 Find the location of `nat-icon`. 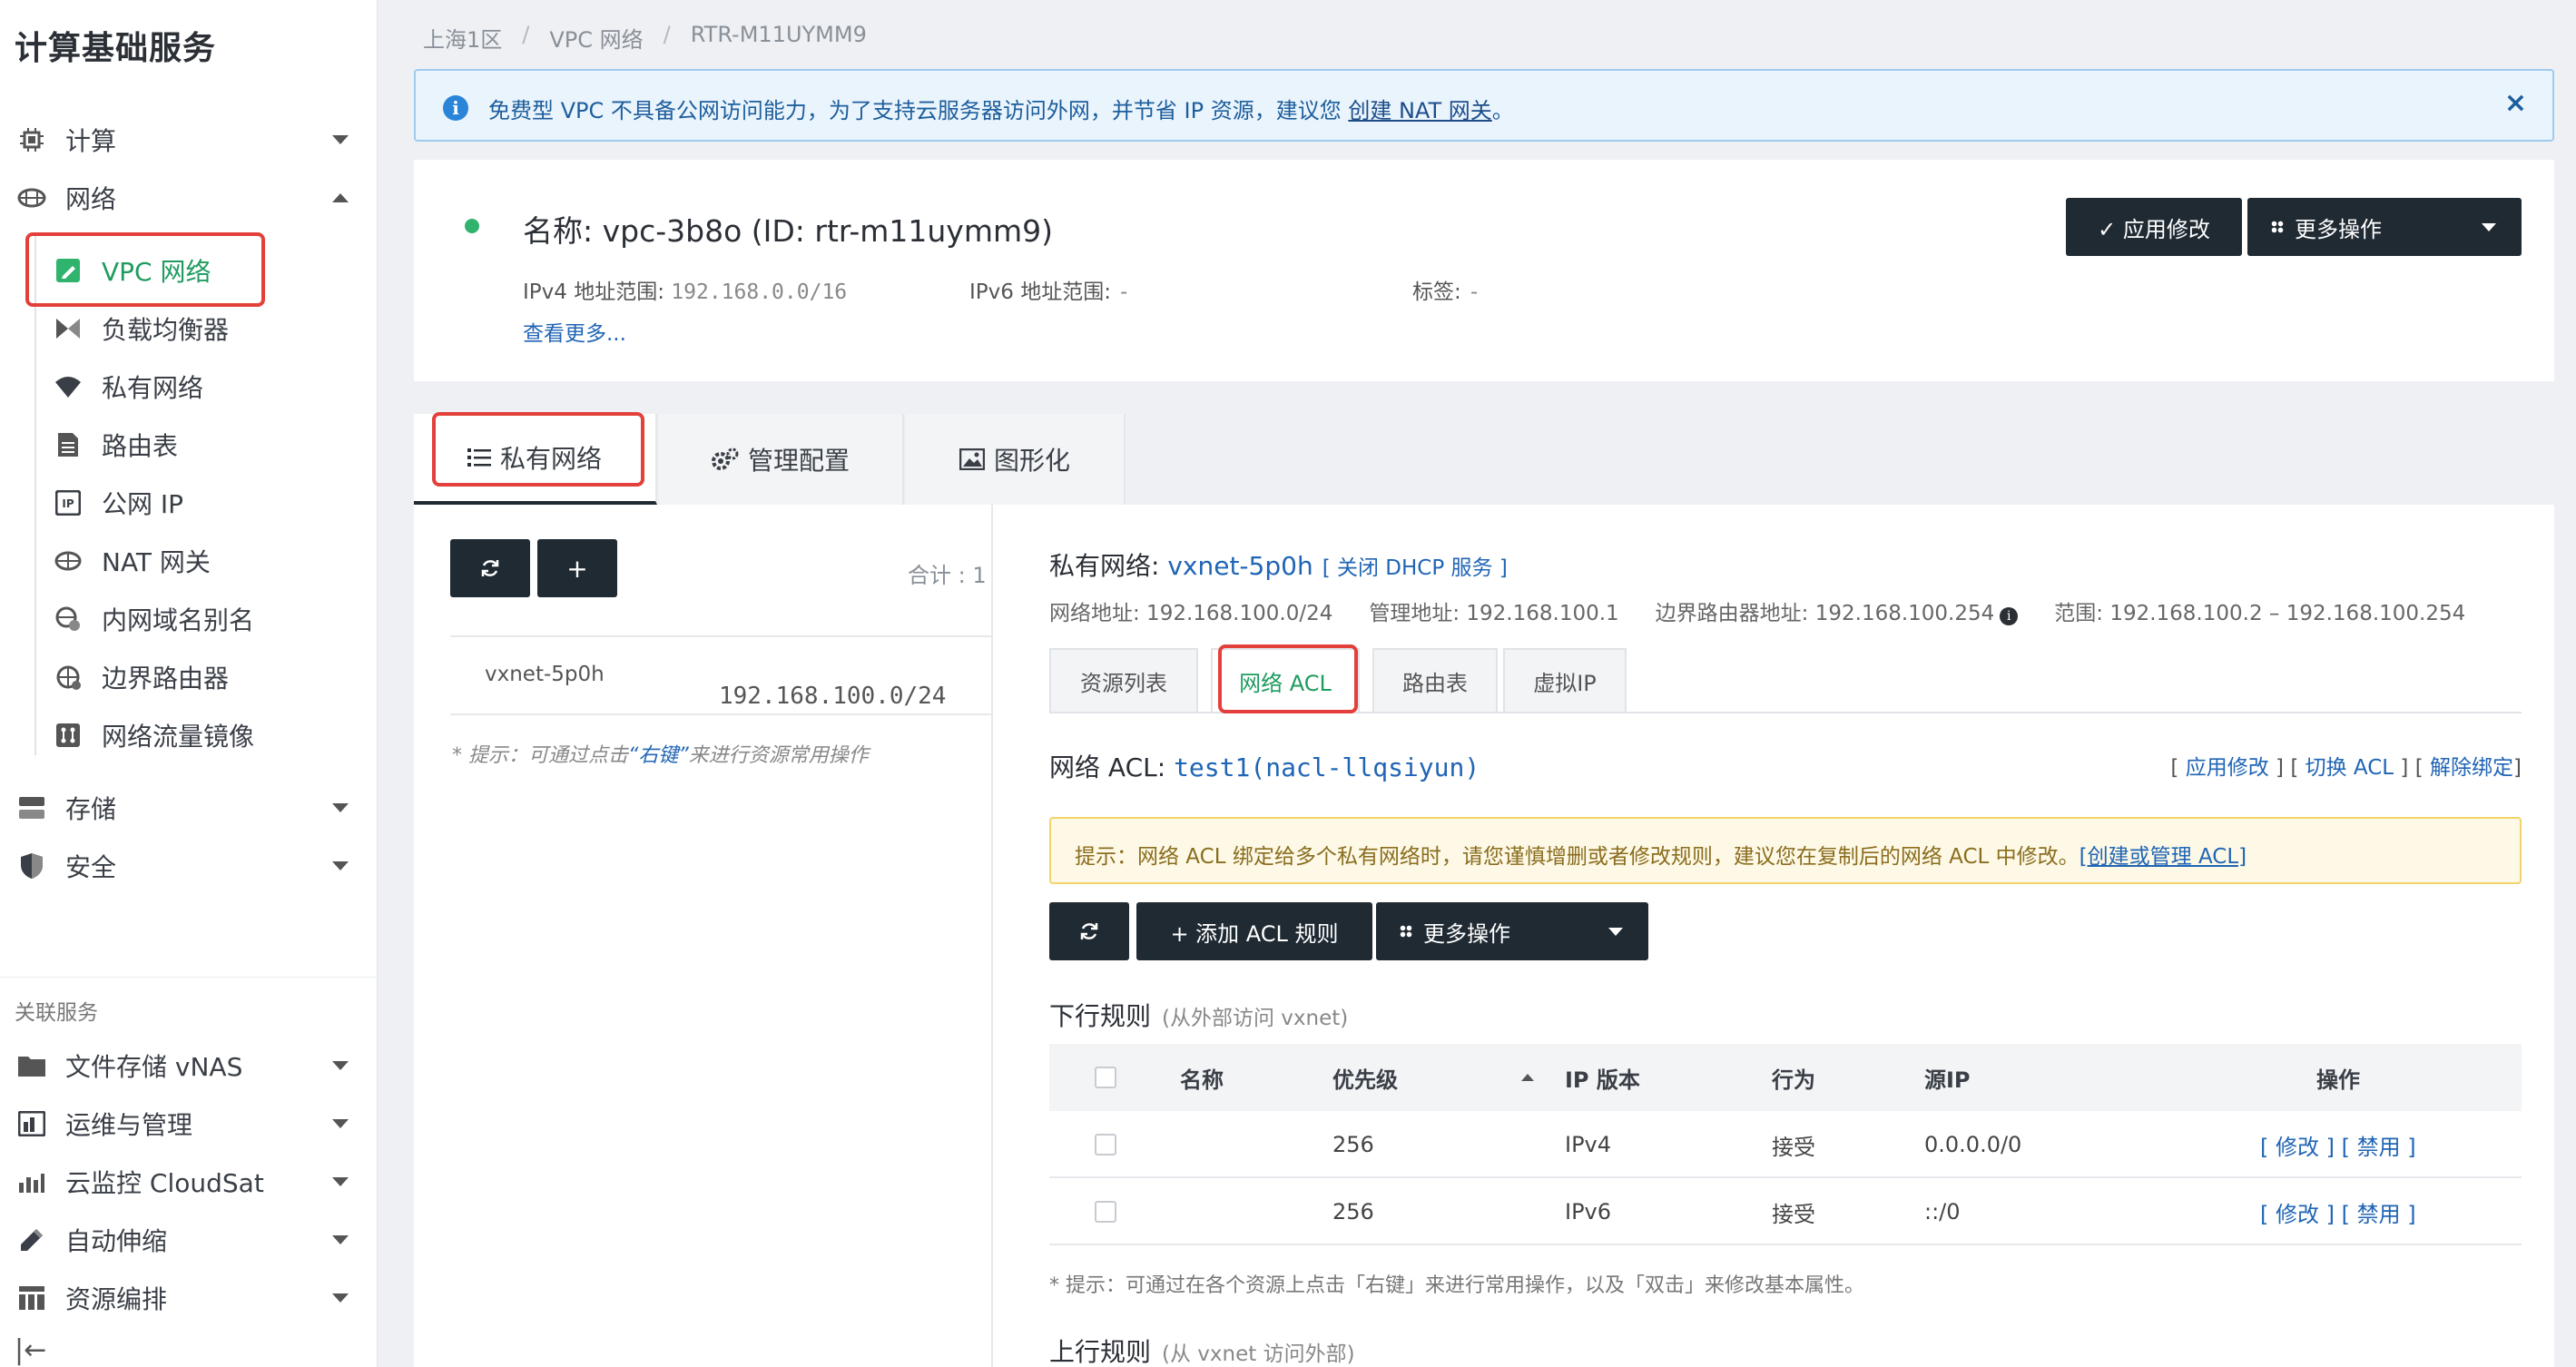

nat-icon is located at coordinates (68, 561).